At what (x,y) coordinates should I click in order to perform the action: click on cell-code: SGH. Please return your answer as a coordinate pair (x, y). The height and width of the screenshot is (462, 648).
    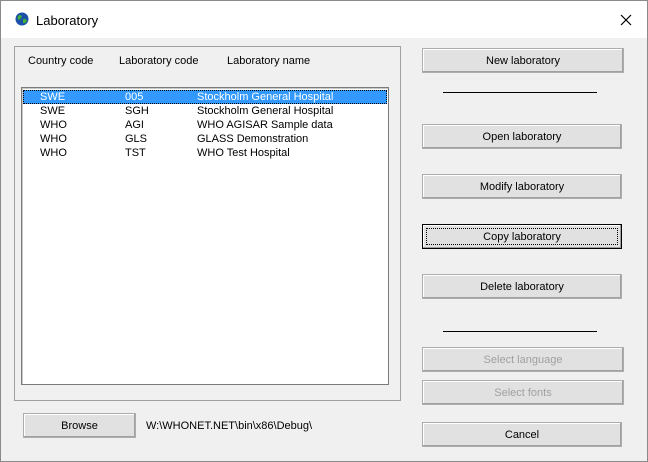
    Looking at the image, I should click on (137, 111).